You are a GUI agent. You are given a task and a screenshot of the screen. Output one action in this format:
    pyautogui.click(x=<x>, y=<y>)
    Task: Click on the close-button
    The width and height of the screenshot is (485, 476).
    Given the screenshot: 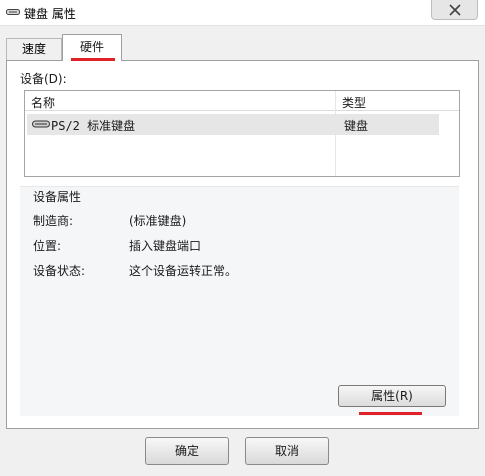 What is the action you would take?
    pyautogui.click(x=454, y=10)
    